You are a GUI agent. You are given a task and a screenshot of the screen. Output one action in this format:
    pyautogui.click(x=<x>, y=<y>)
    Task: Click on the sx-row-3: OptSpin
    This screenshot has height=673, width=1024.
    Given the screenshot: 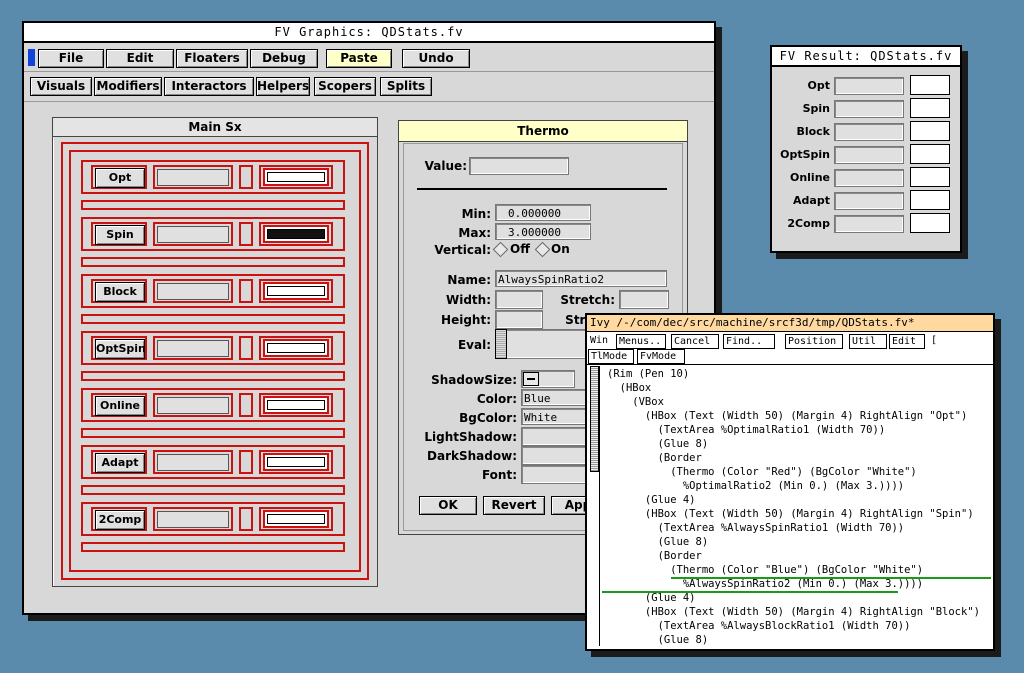 What is the action you would take?
    pyautogui.click(x=213, y=348)
    